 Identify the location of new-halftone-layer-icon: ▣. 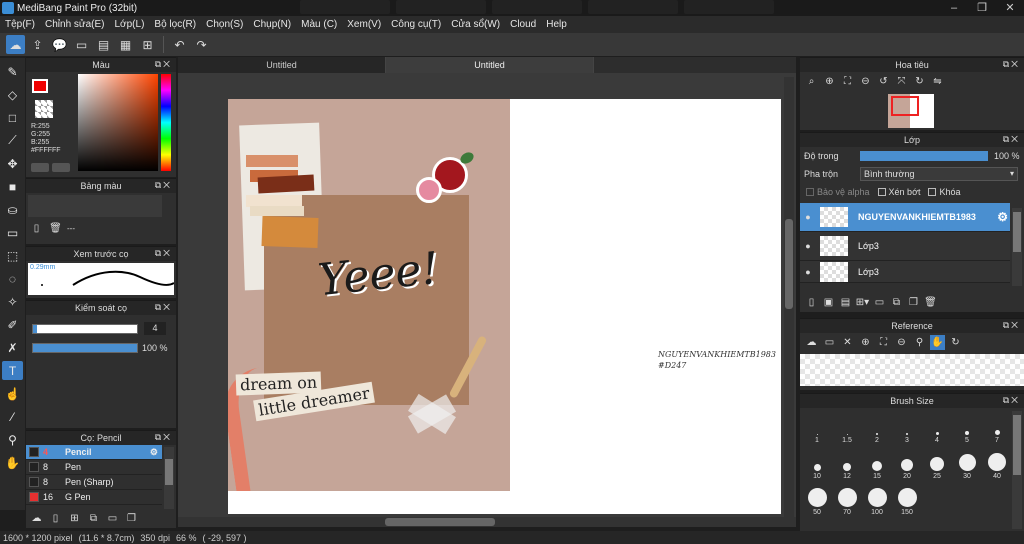
(828, 302).